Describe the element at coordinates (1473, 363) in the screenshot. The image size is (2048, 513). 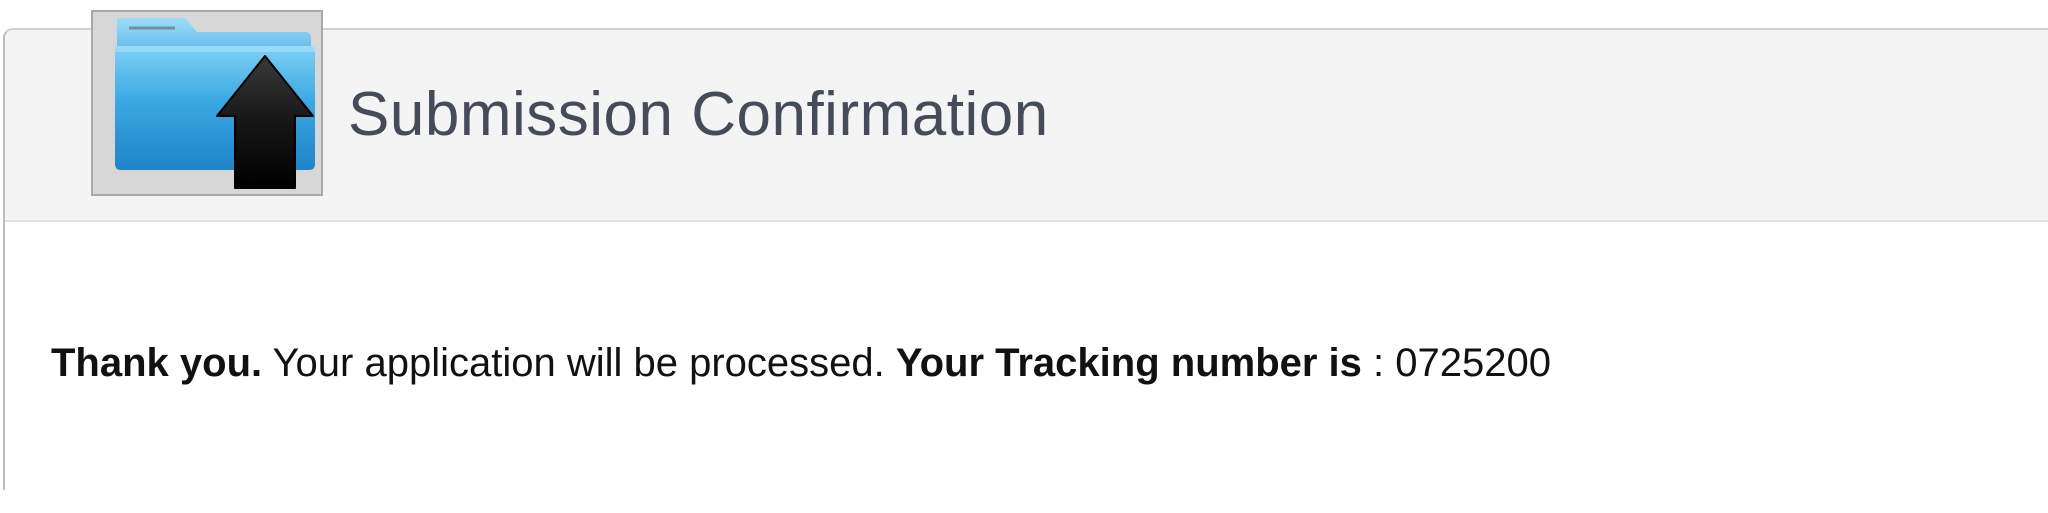
I see `tracking-number-value: 0725200` at that location.